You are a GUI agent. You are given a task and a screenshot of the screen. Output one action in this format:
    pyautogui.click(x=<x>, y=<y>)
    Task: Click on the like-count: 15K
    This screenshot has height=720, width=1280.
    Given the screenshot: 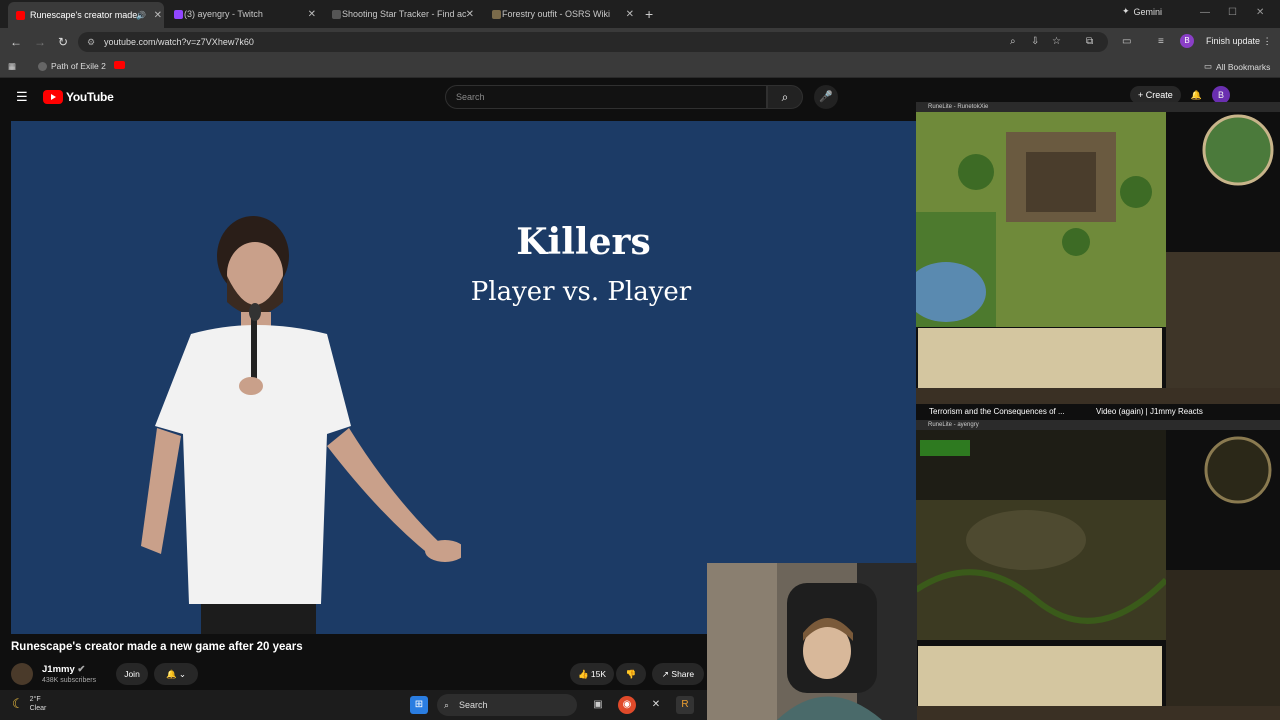 What is the action you would take?
    pyautogui.click(x=598, y=674)
    